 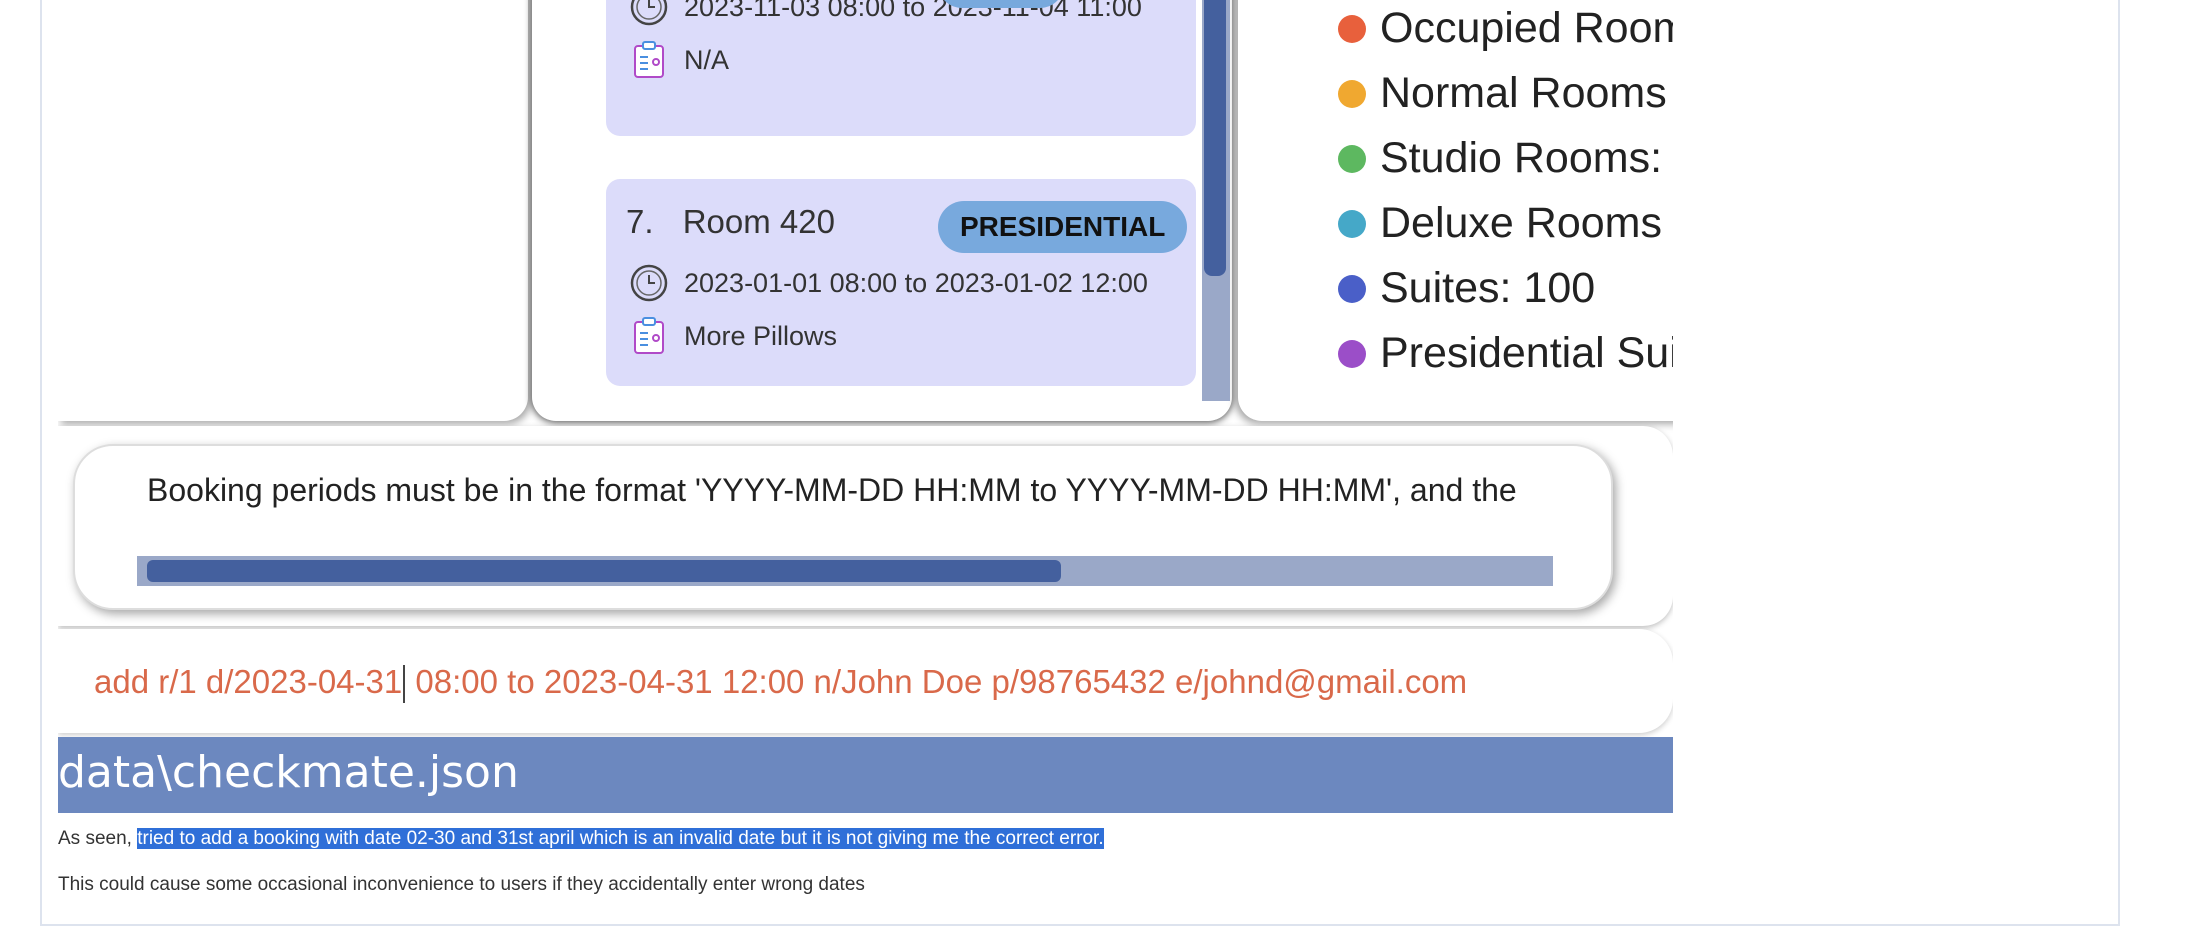 I want to click on booking-period-row: 2023-11-03 08:00 to 2023-11-04 11:00, so click(x=885, y=14).